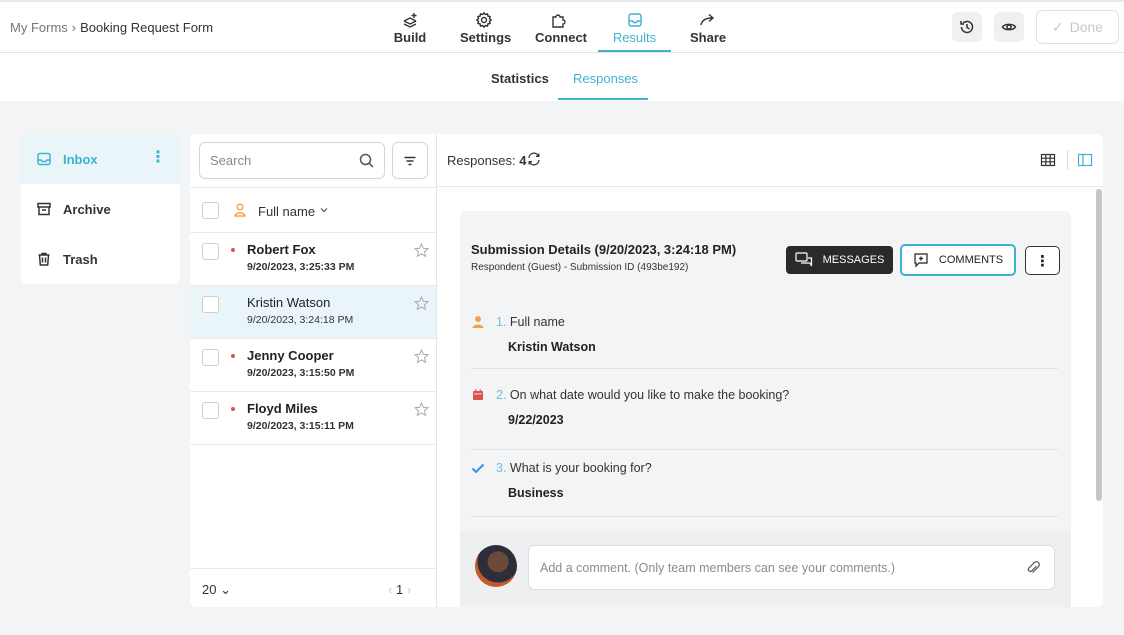 The width and height of the screenshot is (1124, 635). I want to click on list-header: Full name, so click(313, 210).